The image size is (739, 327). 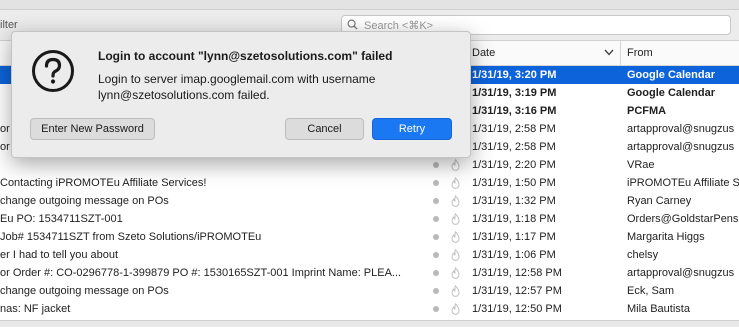 I want to click on message-date: 1/31/19, 12:50 PM, so click(x=517, y=309).